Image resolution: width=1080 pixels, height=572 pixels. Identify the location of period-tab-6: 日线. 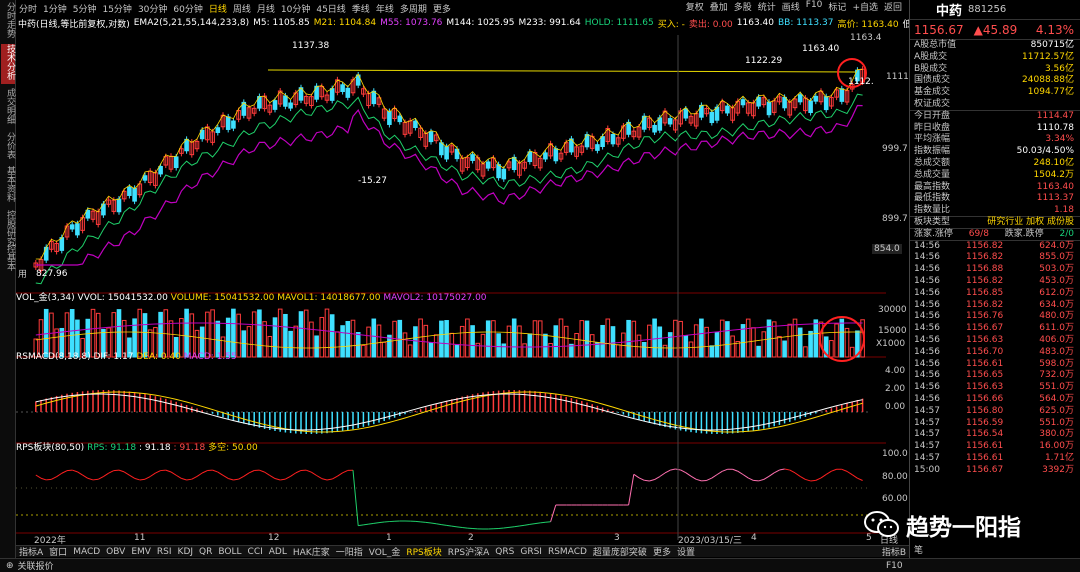
(218, 8).